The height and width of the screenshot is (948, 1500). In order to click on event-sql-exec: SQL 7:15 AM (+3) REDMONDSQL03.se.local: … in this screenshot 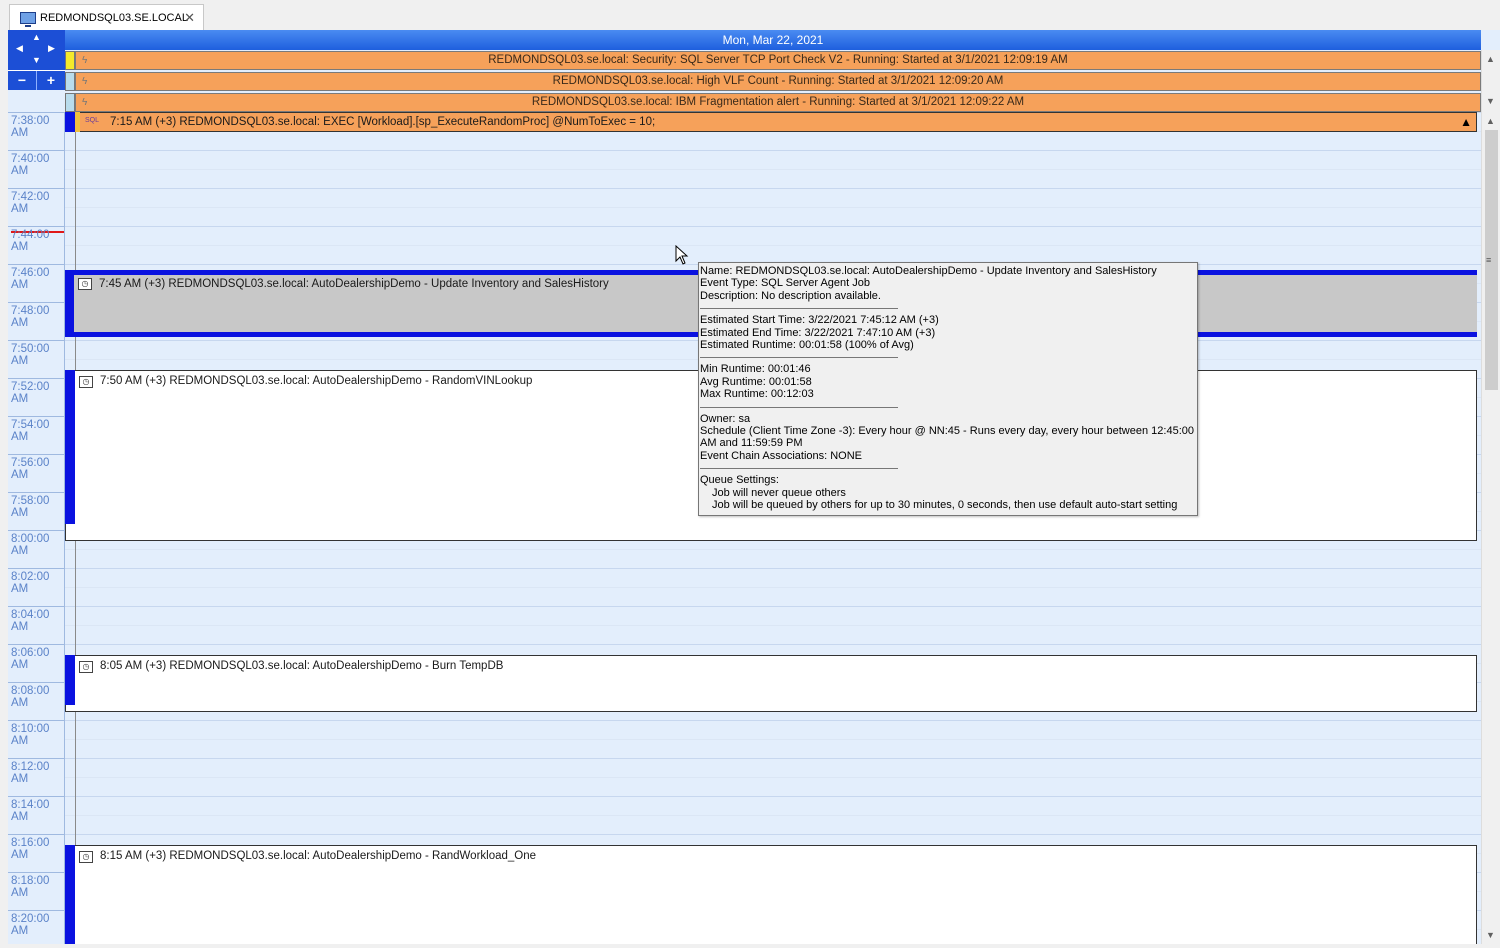, I will do `click(771, 122)`.